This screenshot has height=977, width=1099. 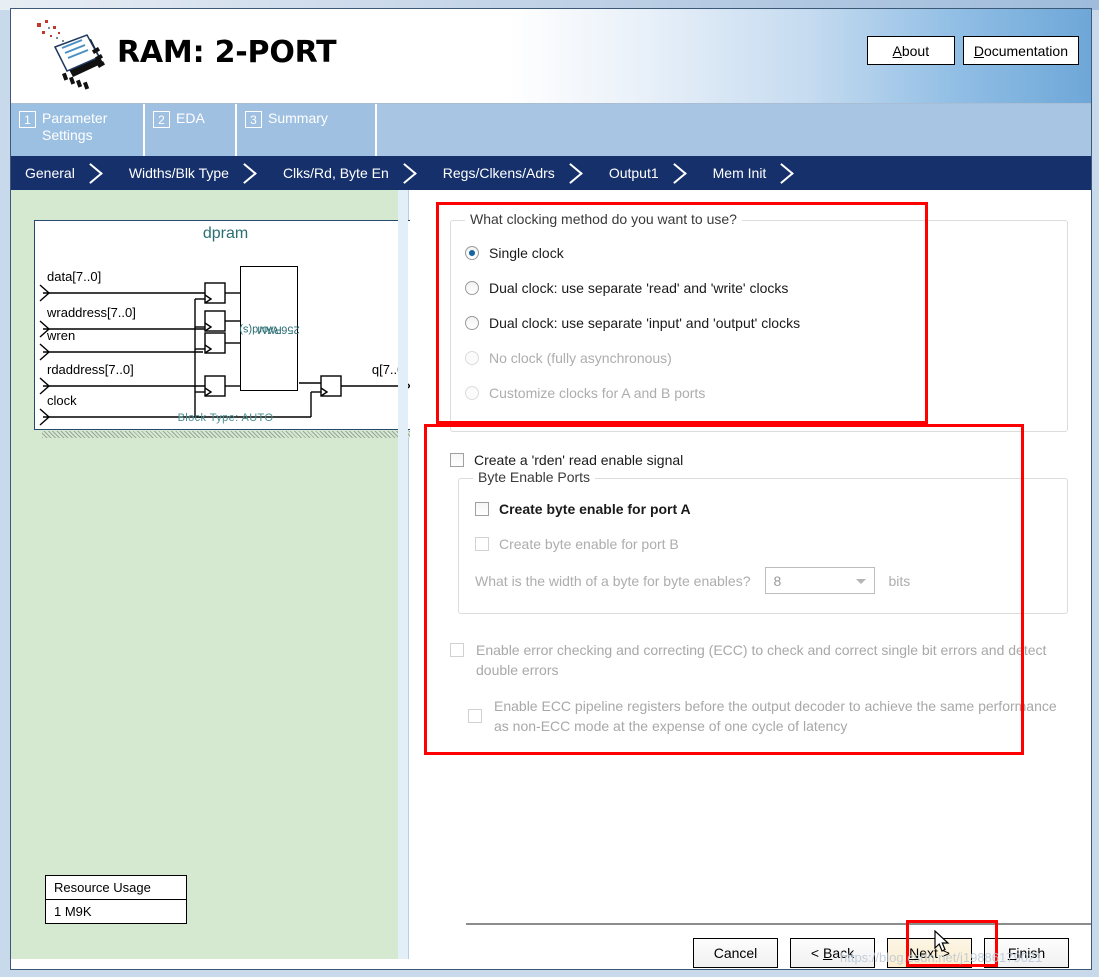 I want to click on radio-single-clock: Single clock, so click(x=514, y=253).